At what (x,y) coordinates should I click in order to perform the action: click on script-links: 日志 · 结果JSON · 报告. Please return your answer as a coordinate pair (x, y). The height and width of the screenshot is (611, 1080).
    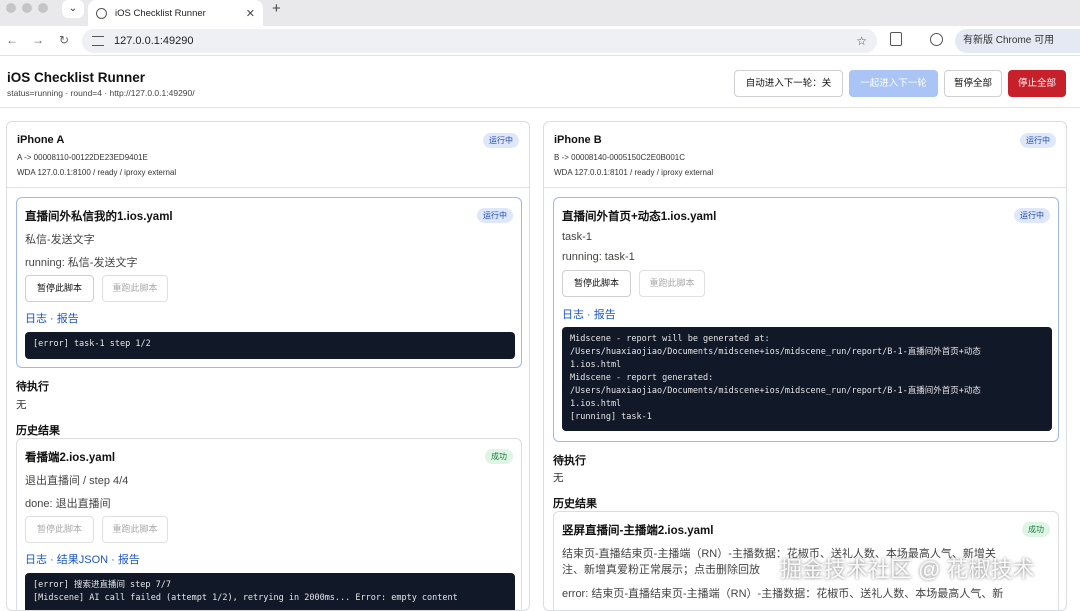
    Looking at the image, I should click on (82, 560).